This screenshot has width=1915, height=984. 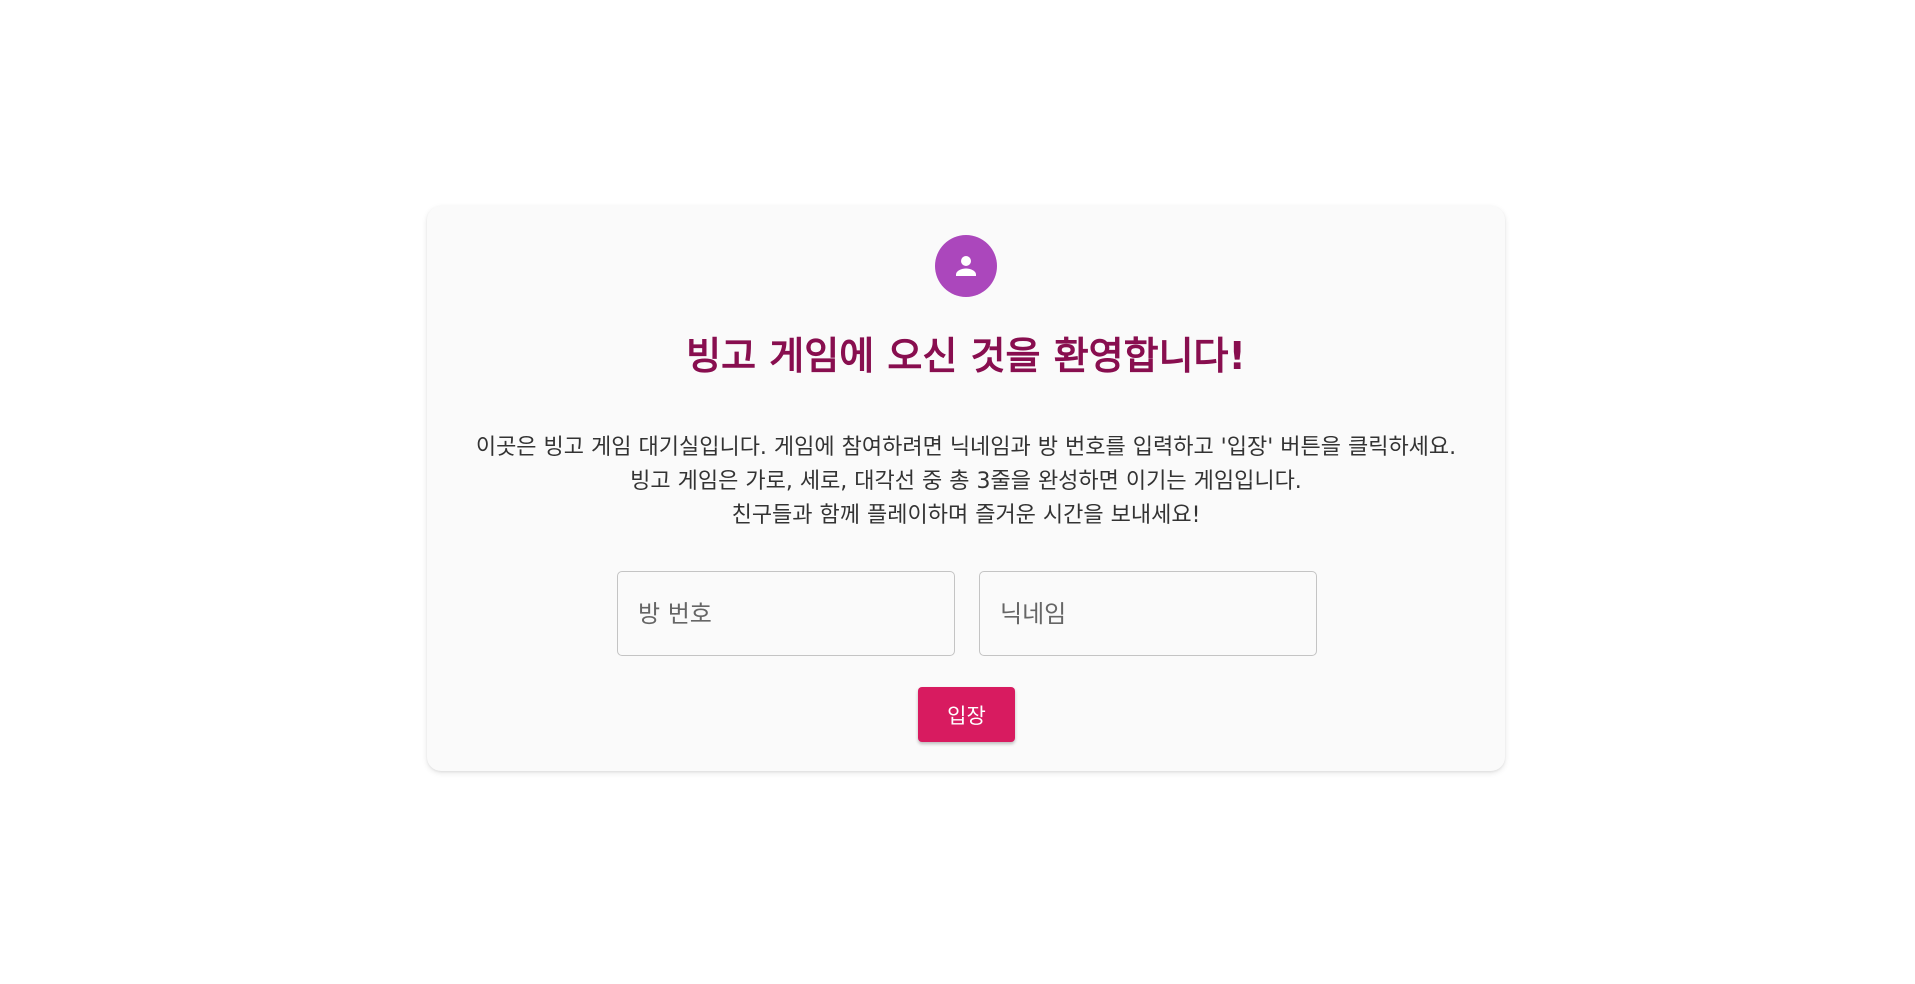 I want to click on room-number-input, so click(x=786, y=613).